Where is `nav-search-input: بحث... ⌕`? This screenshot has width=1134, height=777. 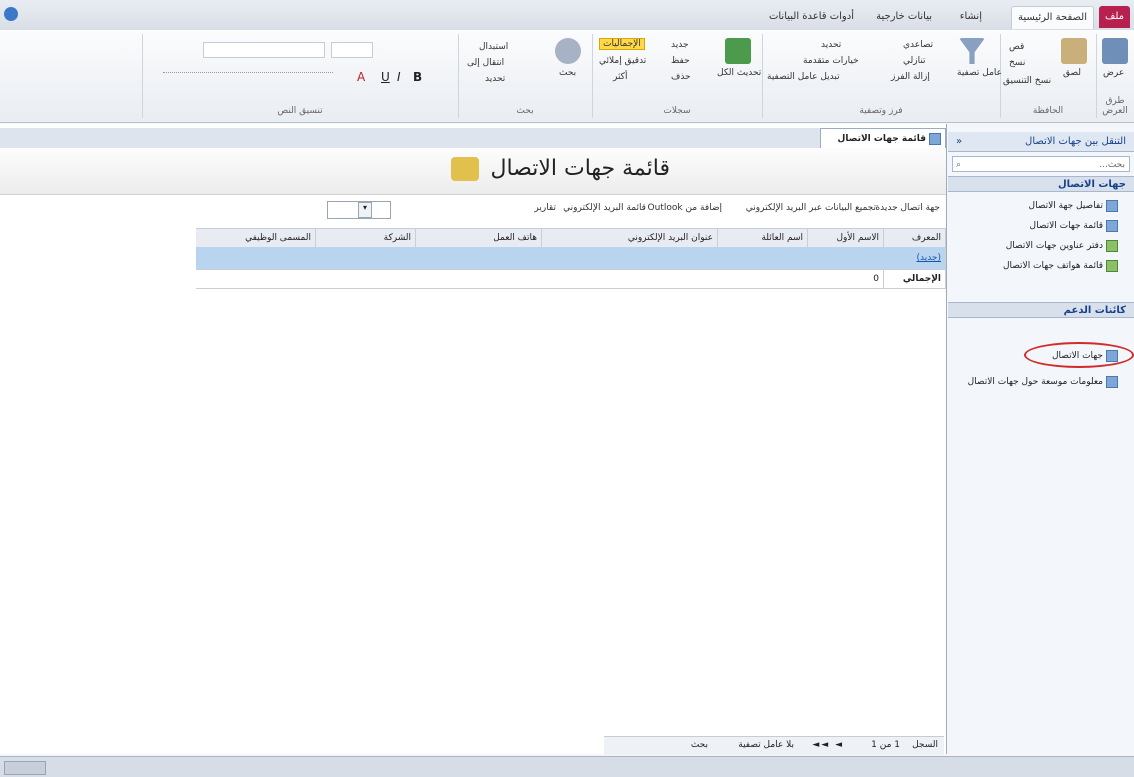
nav-search-input: بحث... ⌕ is located at coordinates (1041, 164).